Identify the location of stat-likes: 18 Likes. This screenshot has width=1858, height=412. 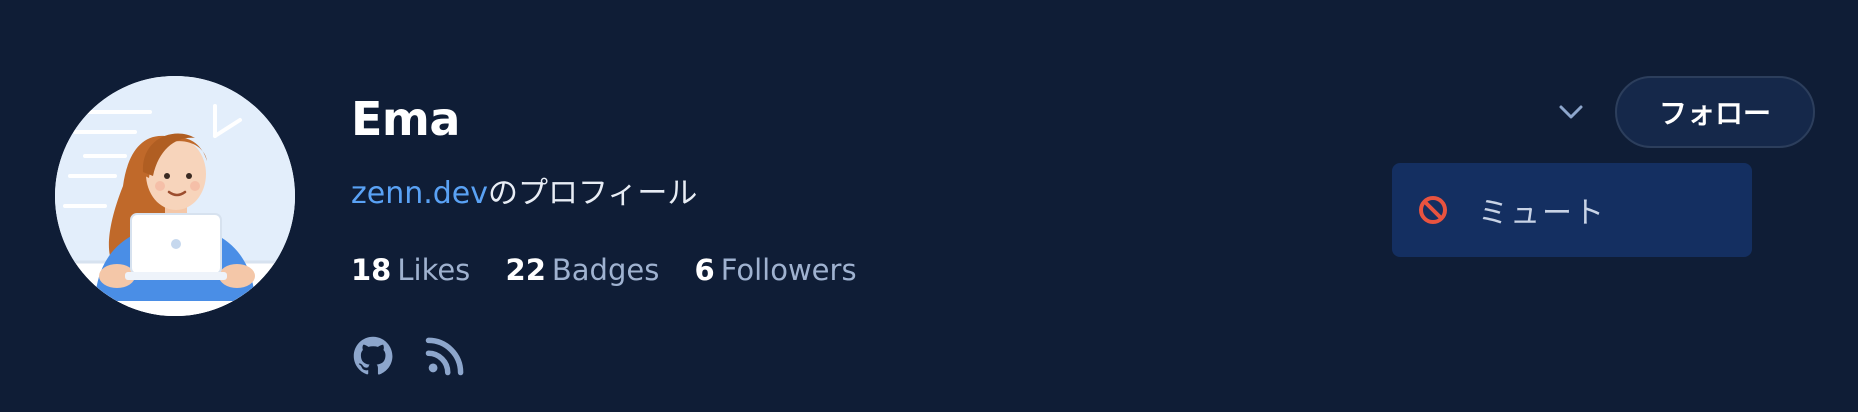
(410, 270).